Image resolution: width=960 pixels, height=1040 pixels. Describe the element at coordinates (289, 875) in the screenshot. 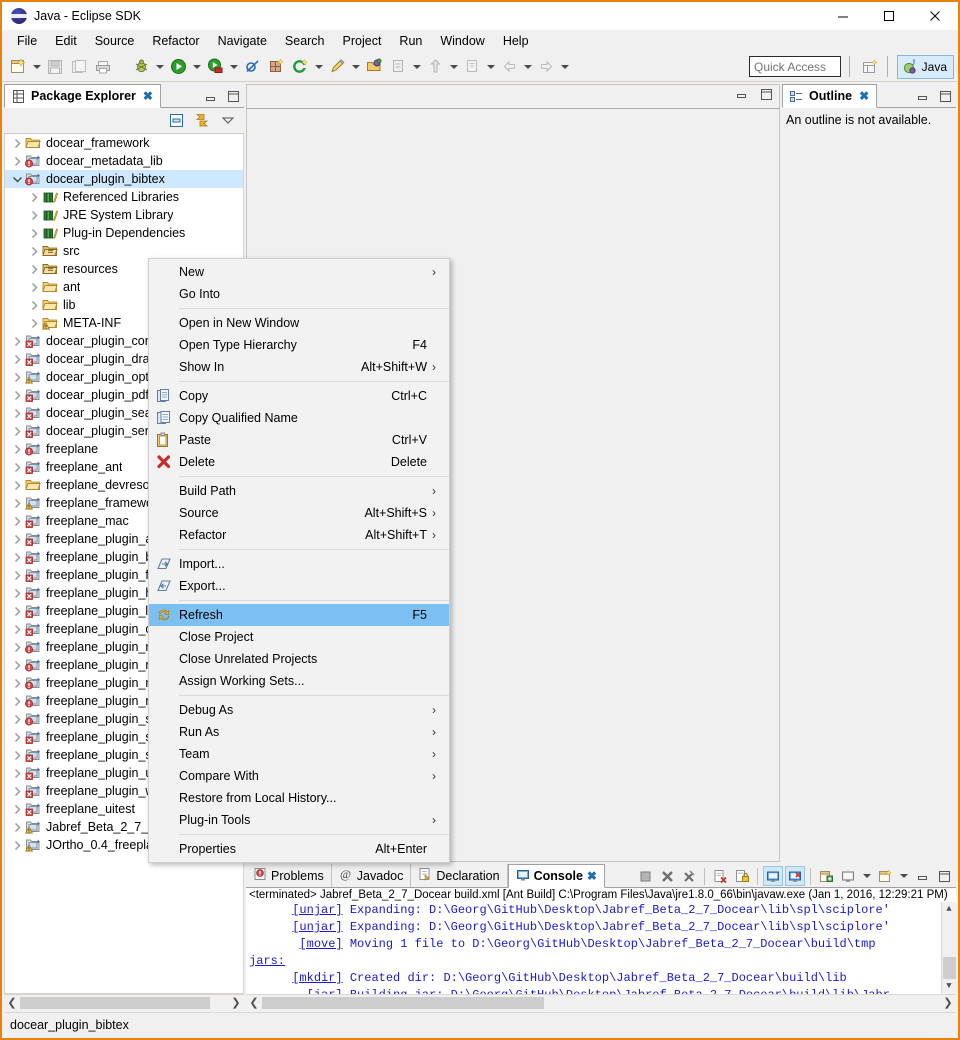

I see `tab-problems: Problems` at that location.